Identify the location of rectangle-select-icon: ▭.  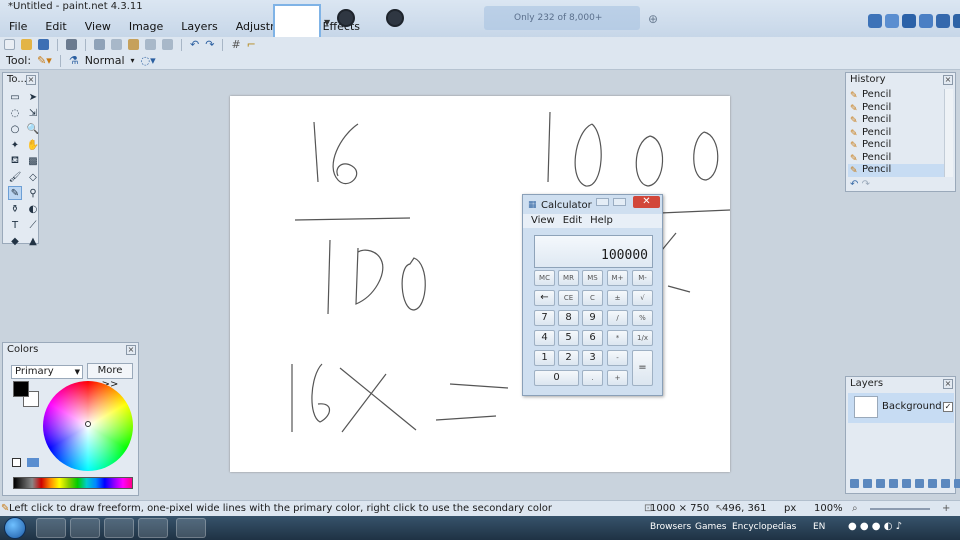
(15, 97).